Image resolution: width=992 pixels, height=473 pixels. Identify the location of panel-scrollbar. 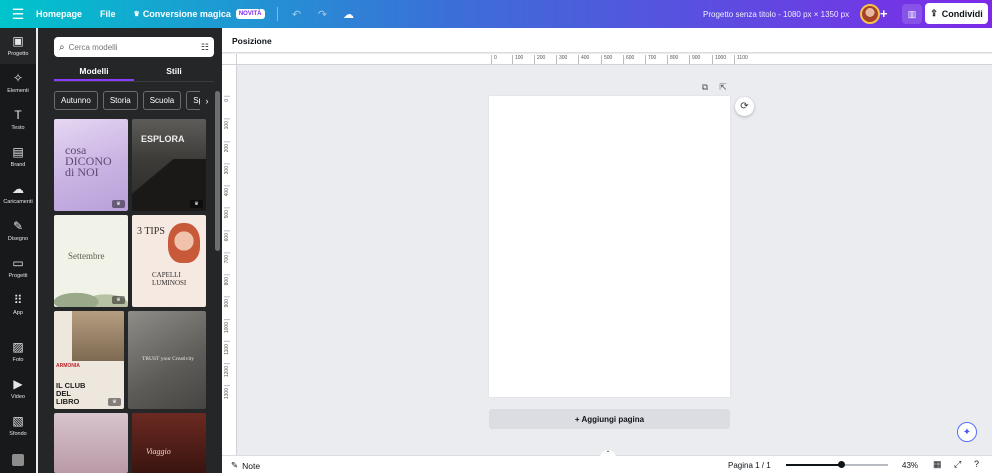
(217, 171).